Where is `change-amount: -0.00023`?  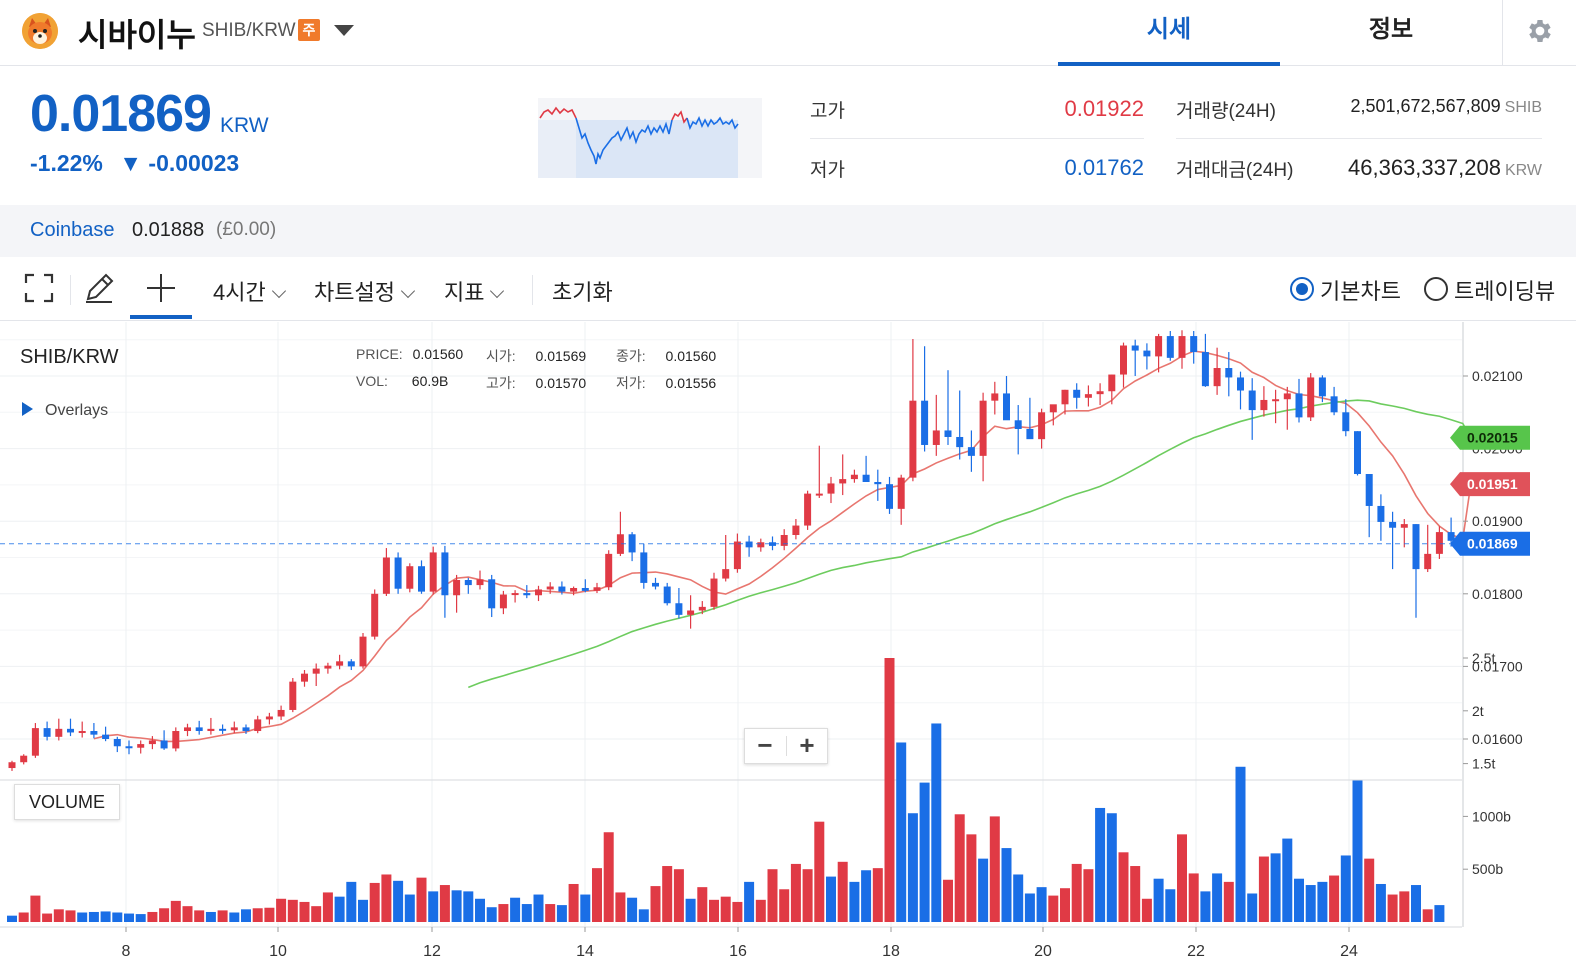
change-amount: -0.00023 is located at coordinates (194, 163).